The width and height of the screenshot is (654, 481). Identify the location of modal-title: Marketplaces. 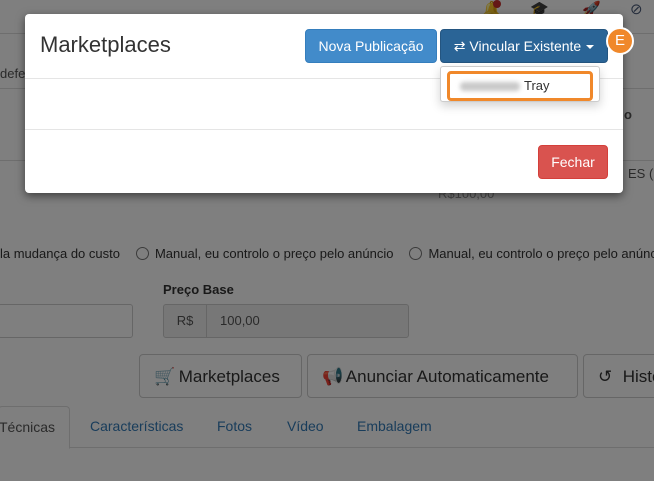
(105, 44).